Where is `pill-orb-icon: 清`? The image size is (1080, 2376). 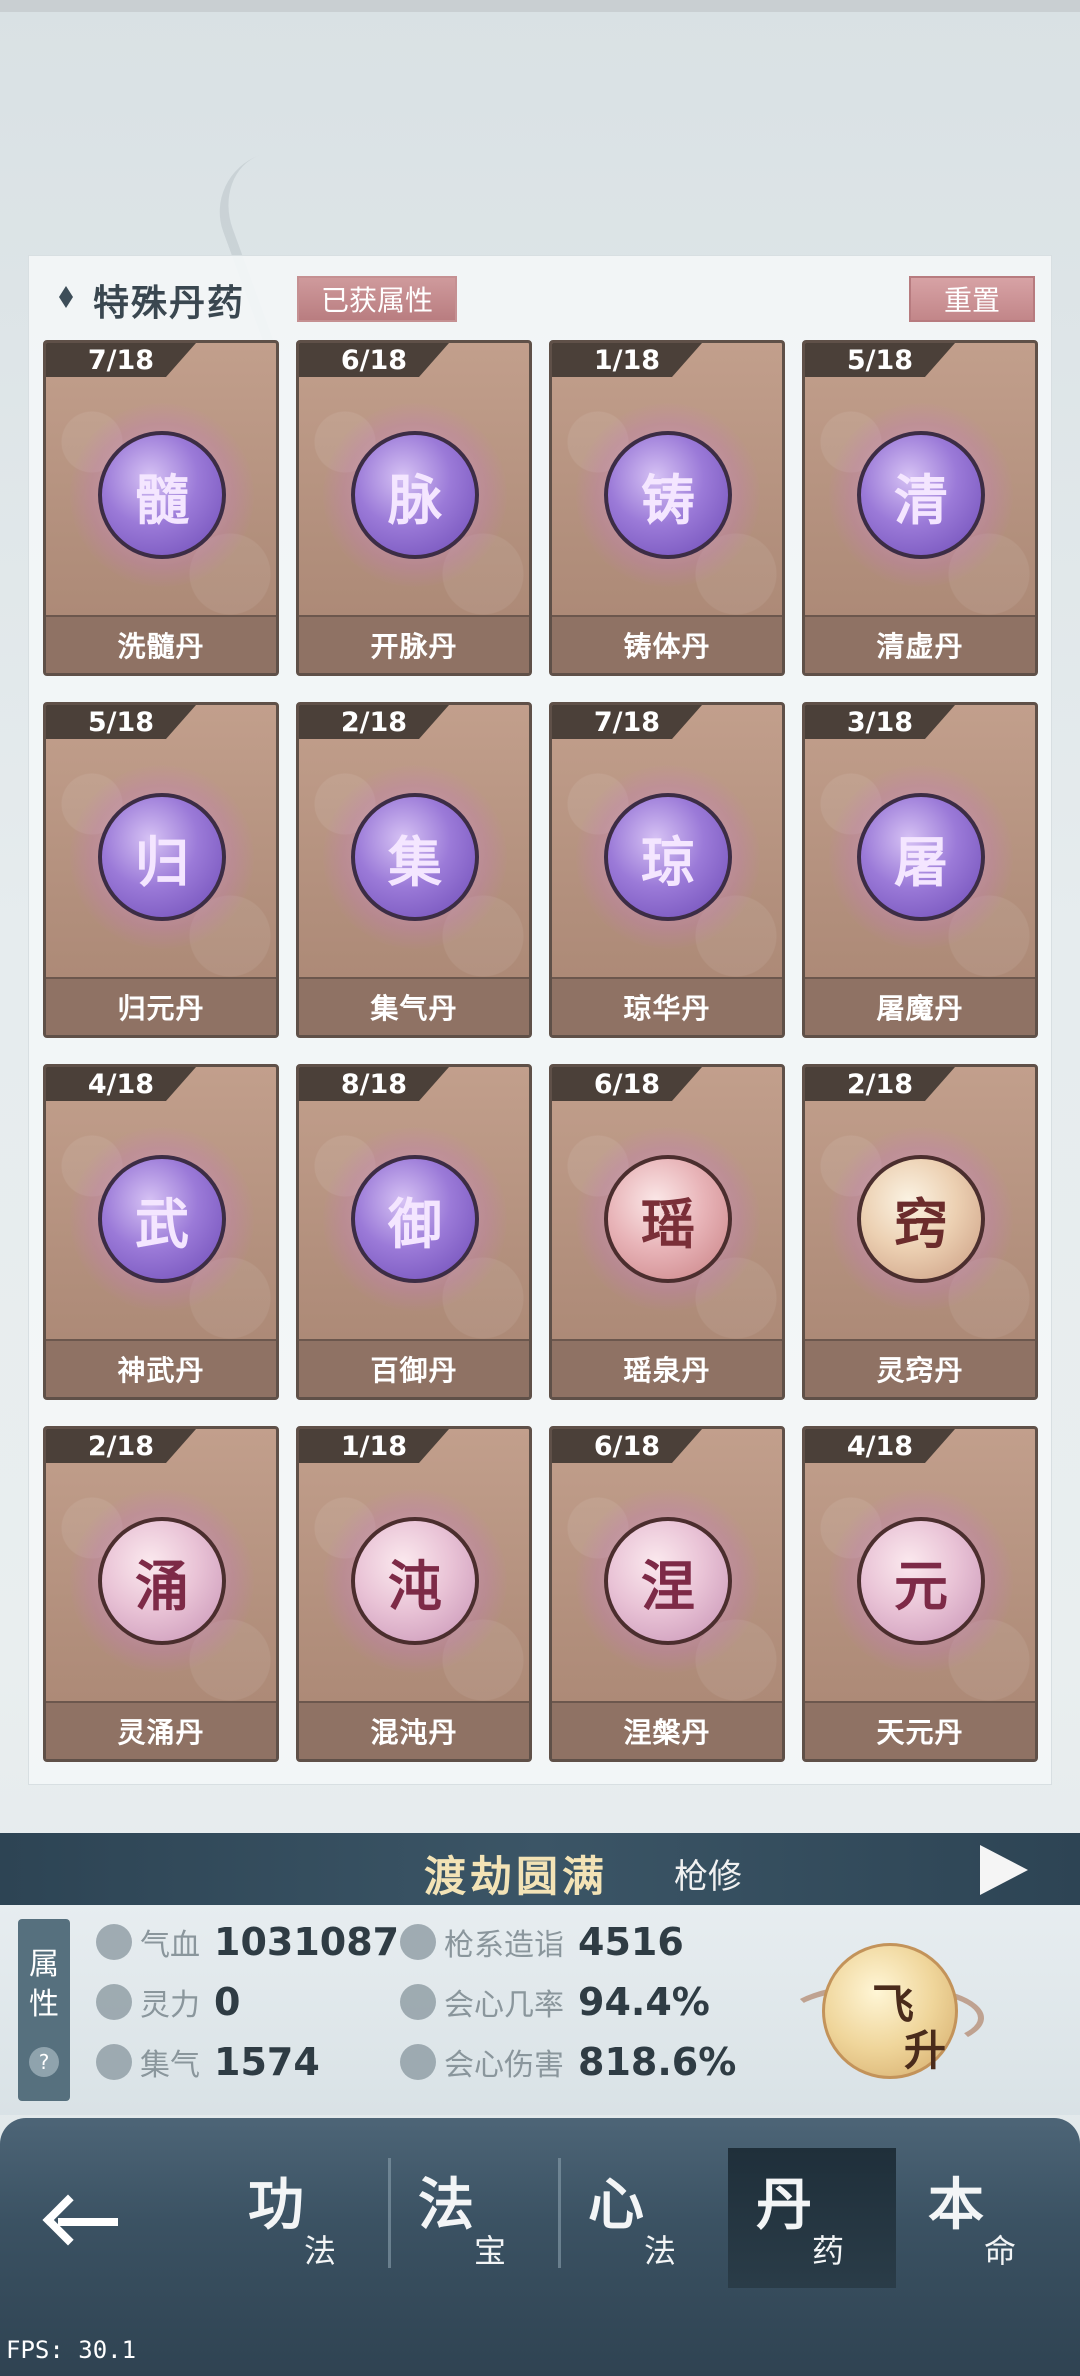
pill-orb-icon: 清 is located at coordinates (921, 495).